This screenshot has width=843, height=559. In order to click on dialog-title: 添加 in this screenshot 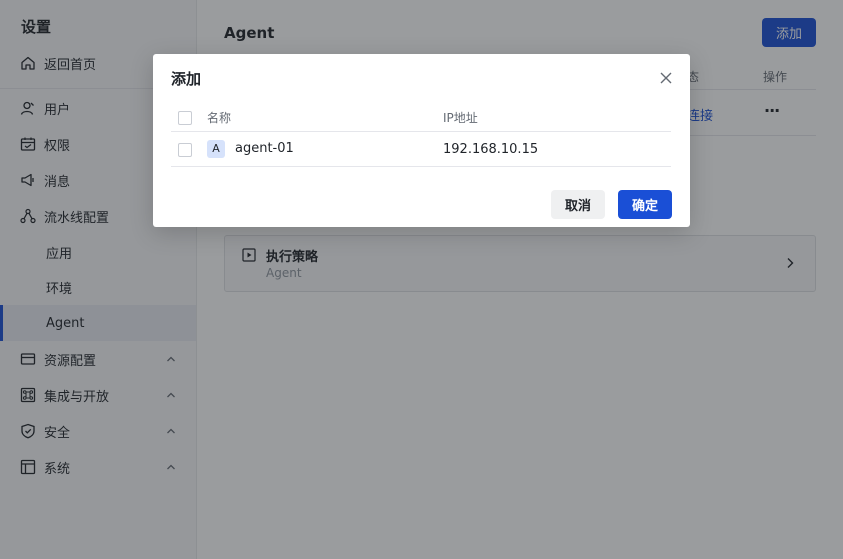, I will do `click(186, 79)`.